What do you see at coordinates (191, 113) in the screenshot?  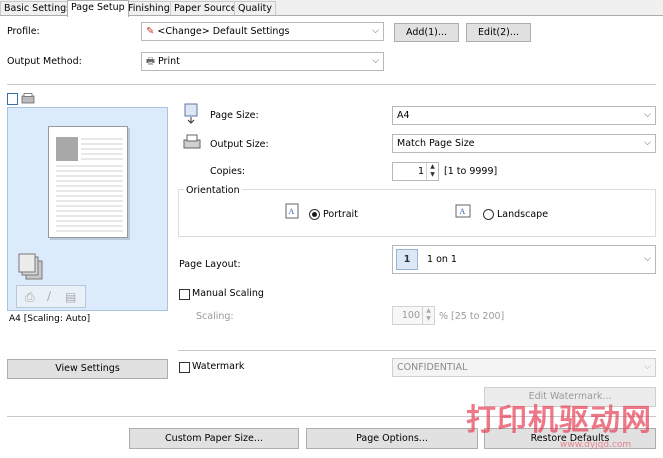 I see `page-size-icon` at bounding box center [191, 113].